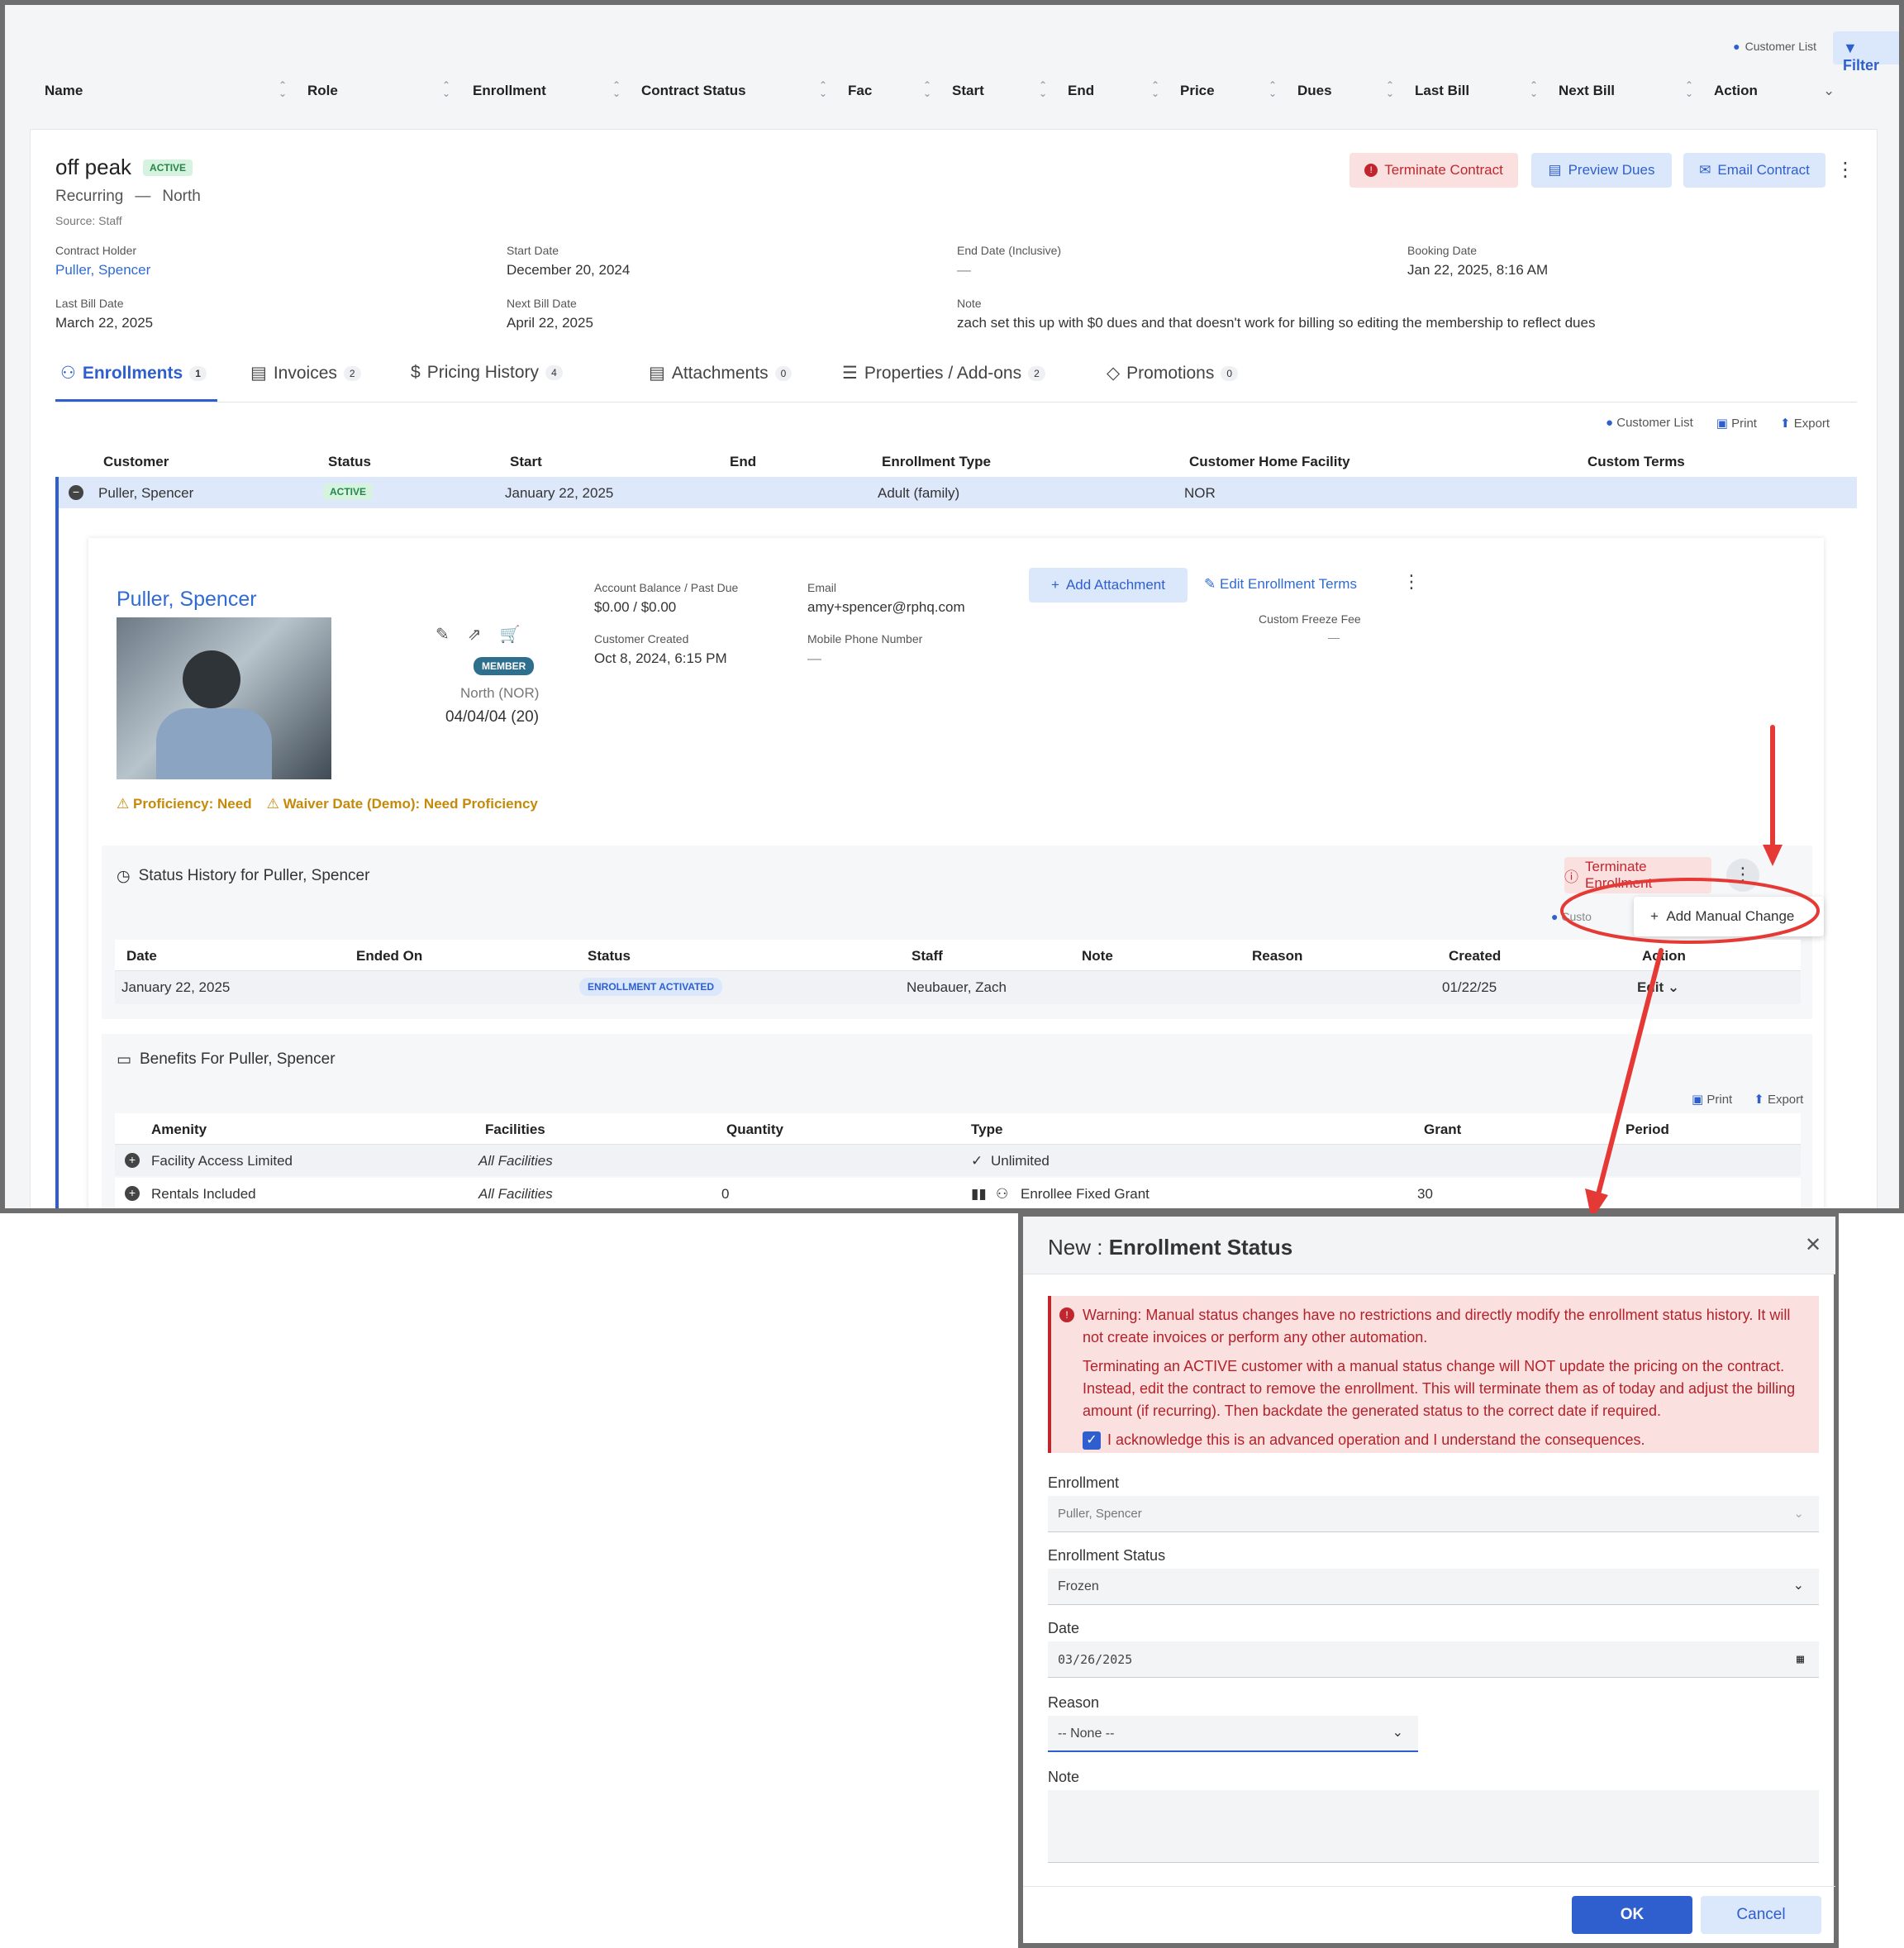 The height and width of the screenshot is (1948, 1904). I want to click on modal-title: New : Enrollment Status, so click(1170, 1247).